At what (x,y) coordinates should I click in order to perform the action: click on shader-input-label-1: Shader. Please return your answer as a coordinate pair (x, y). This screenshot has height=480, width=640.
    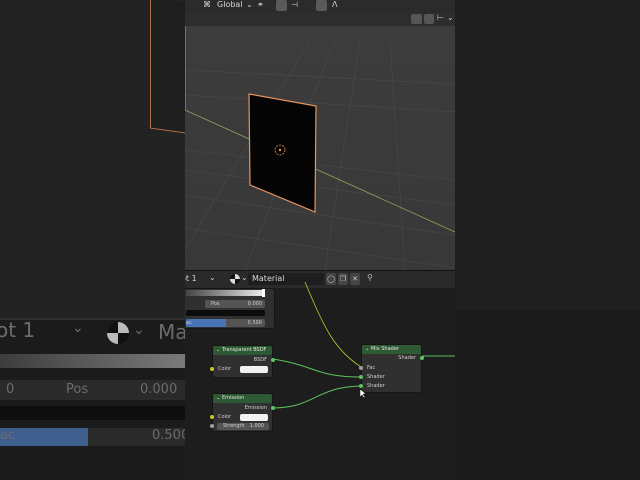
    Looking at the image, I should click on (376, 377).